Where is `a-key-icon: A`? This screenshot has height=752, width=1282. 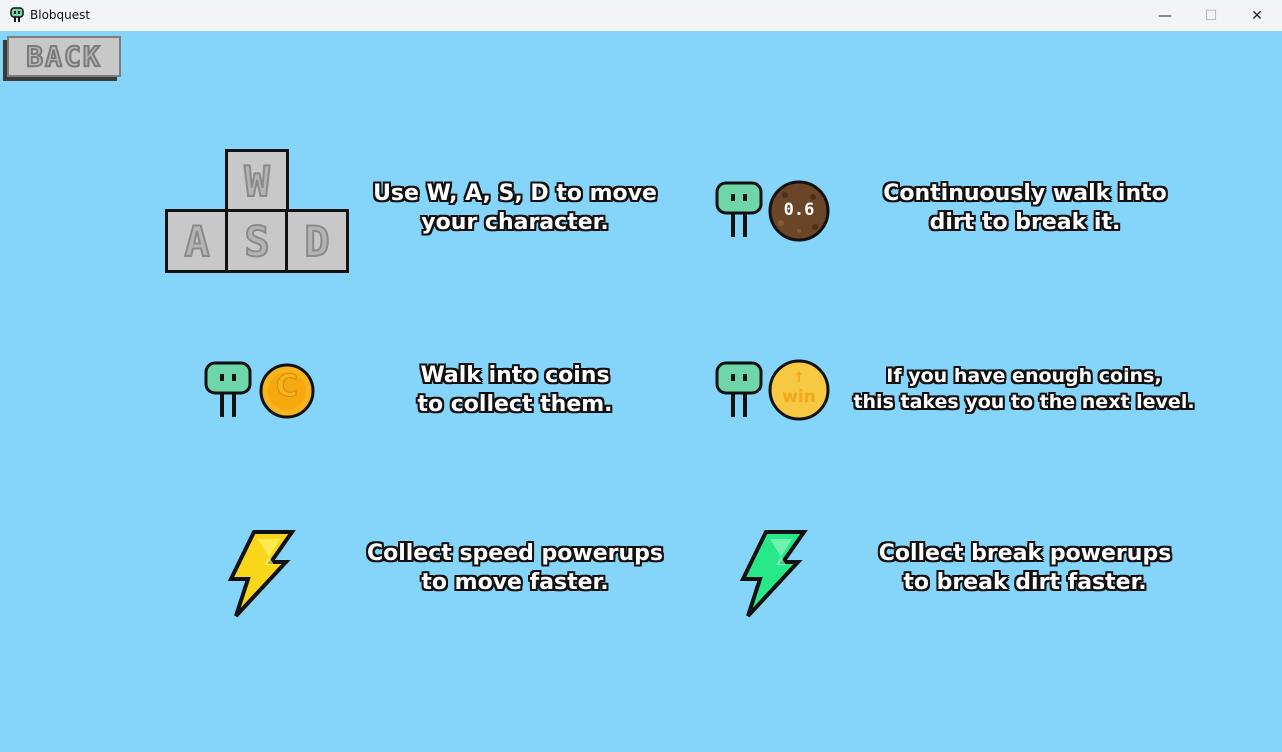 a-key-icon: A is located at coordinates (197, 241).